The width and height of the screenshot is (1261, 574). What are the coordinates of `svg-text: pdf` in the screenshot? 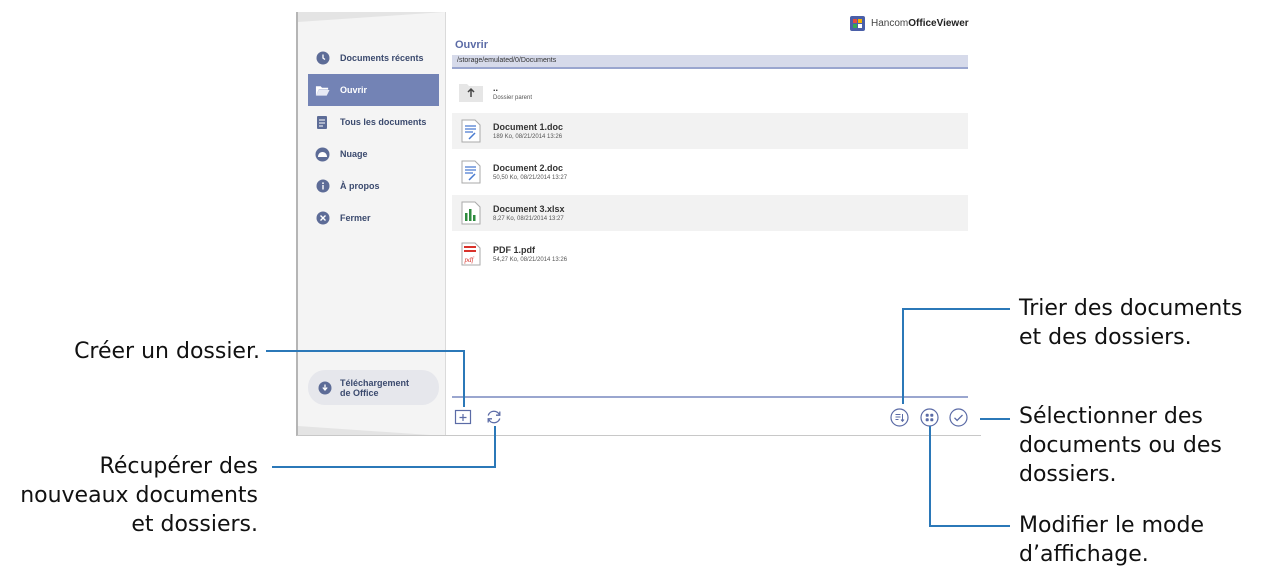 It's located at (469, 260).